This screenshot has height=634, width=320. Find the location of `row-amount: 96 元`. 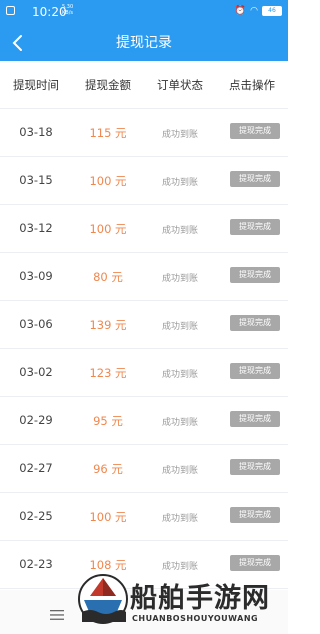

row-amount: 96 元 is located at coordinates (108, 469).